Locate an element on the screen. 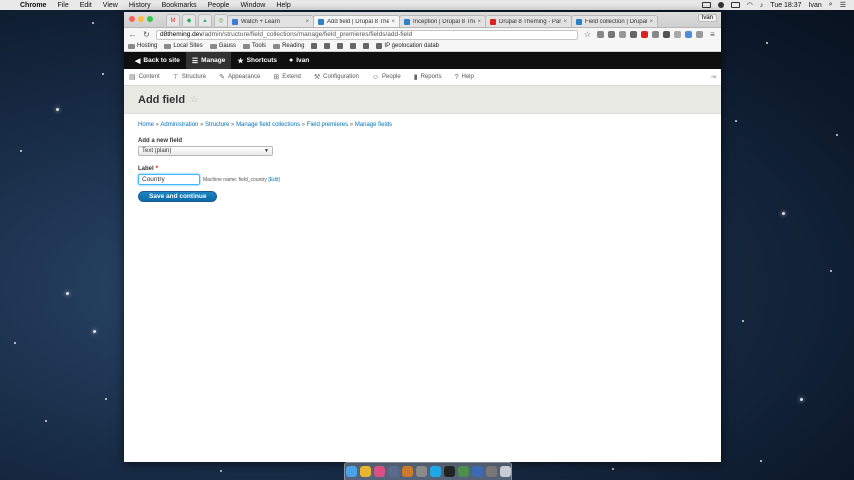  label-input: Country is located at coordinates (169, 179).